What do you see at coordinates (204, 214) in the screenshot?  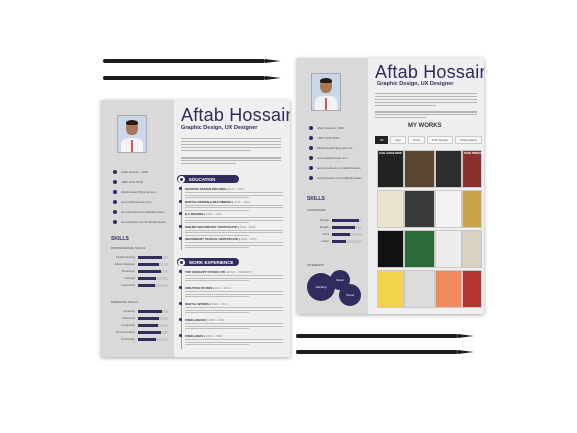 I see `entry-title: B.A DEGREE | 2006 - 2010` at bounding box center [204, 214].